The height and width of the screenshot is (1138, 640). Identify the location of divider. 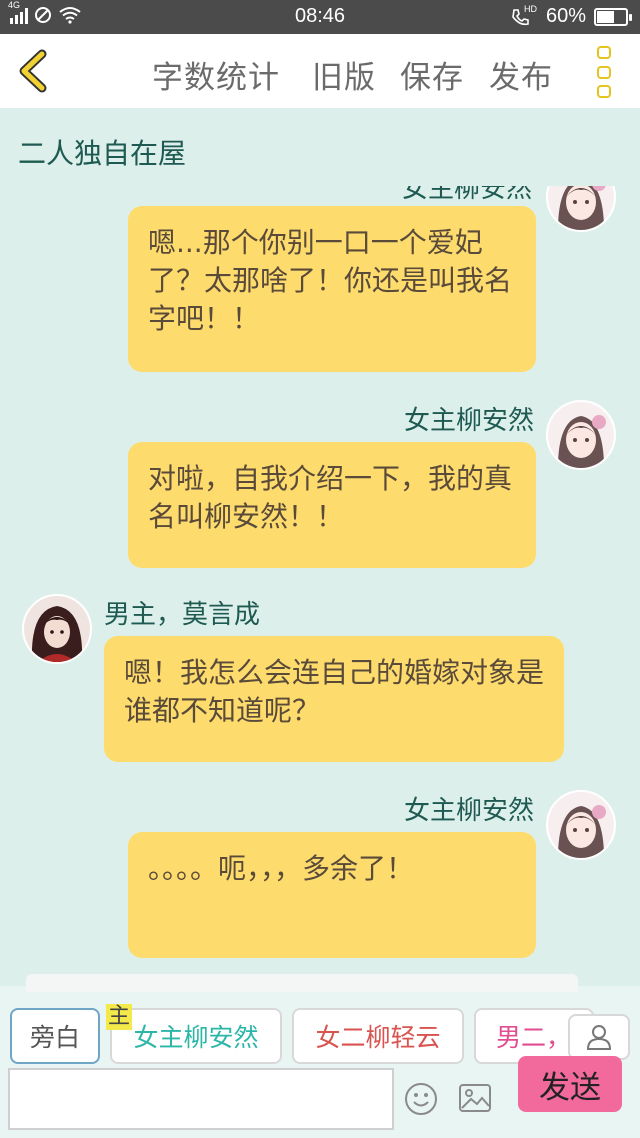
(302, 983).